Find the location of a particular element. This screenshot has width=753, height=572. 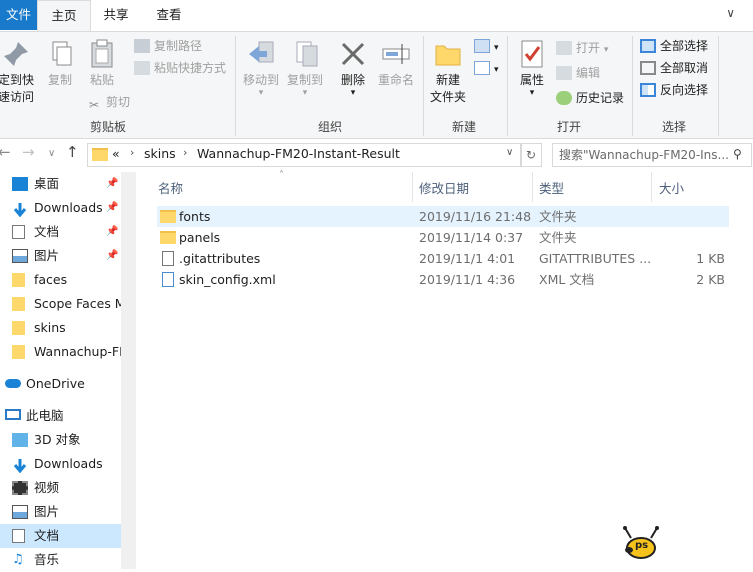

file-date: 2019/11/1 4:36 is located at coordinates (467, 279).